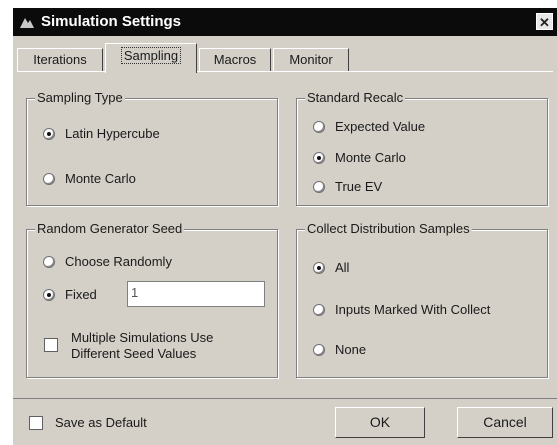 The image size is (557, 445). I want to click on tab-macros: Macros, so click(235, 59).